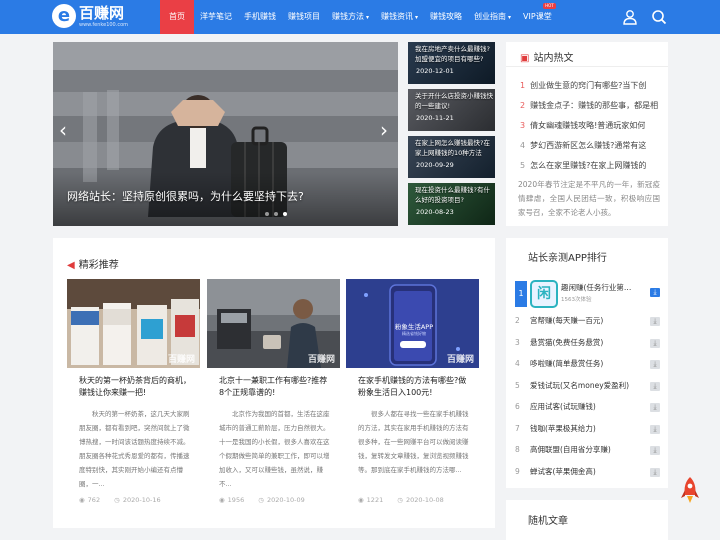 The width and height of the screenshot is (720, 540). Describe the element at coordinates (185, 196) in the screenshot. I see `slide-caption: 网络站长：坚持原创很累吗，为什么要坚持下去?` at that location.